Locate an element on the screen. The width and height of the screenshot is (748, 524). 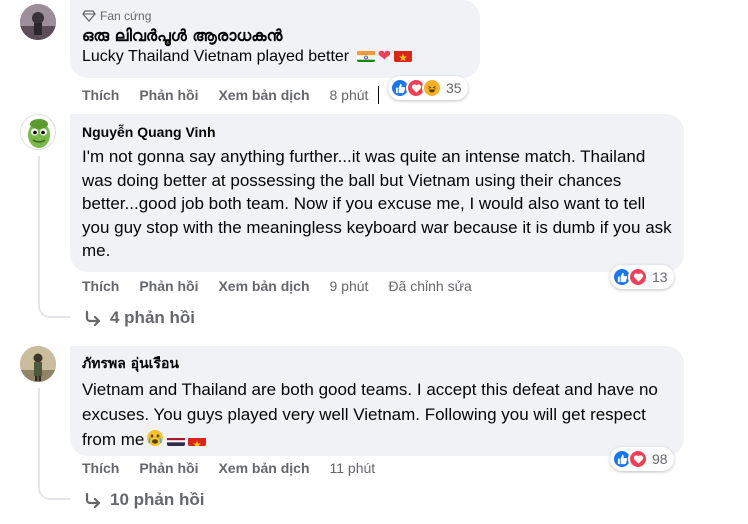
replies-count: 10 phản hồi is located at coordinates (157, 499).